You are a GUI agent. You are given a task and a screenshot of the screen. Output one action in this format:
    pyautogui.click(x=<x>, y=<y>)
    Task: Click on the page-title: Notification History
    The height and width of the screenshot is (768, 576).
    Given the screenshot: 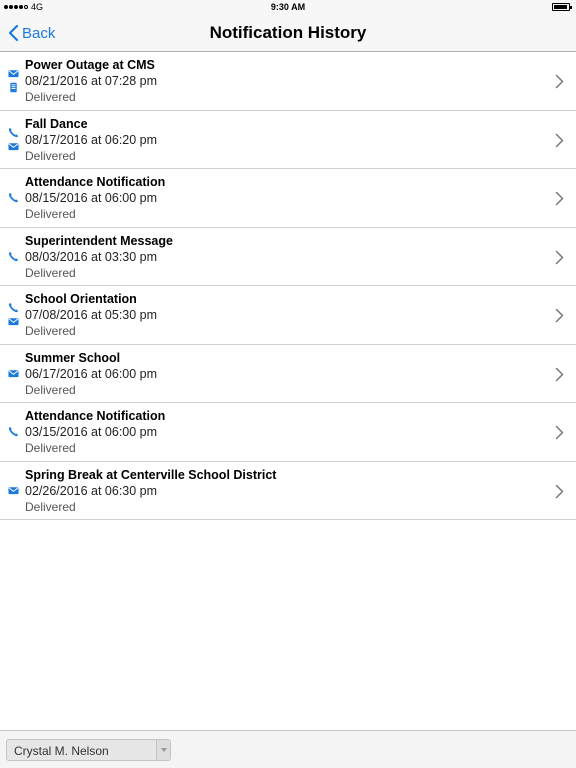 What is the action you would take?
    pyautogui.click(x=288, y=32)
    